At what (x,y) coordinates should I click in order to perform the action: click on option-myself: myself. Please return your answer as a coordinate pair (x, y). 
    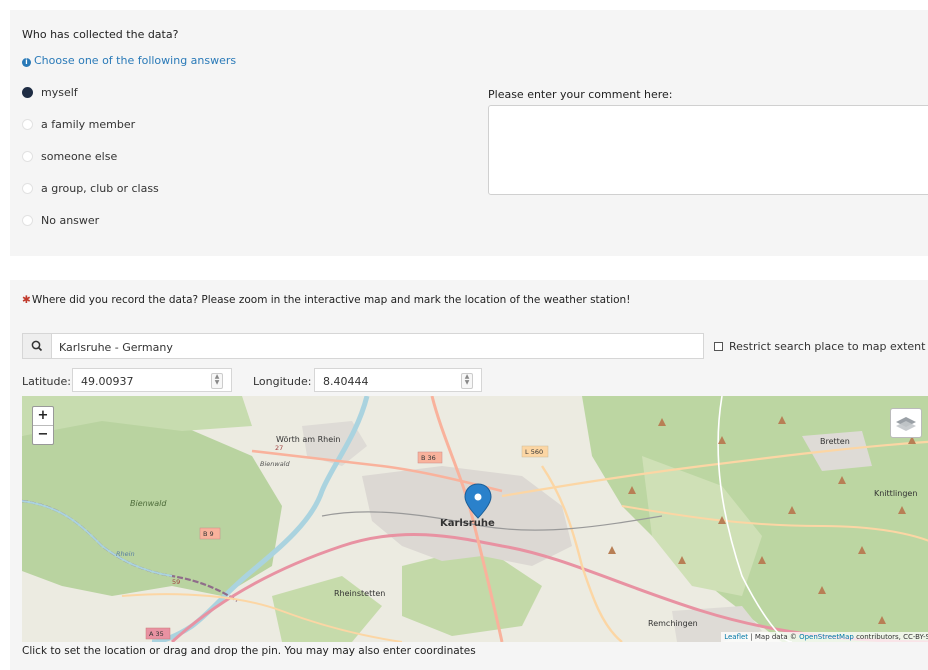
    Looking at the image, I should click on (50, 92).